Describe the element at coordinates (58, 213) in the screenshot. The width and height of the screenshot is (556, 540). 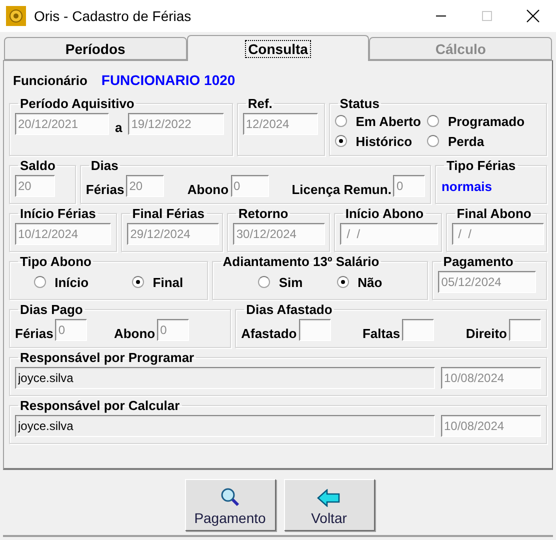
I see `group-title: Início Férias` at that location.